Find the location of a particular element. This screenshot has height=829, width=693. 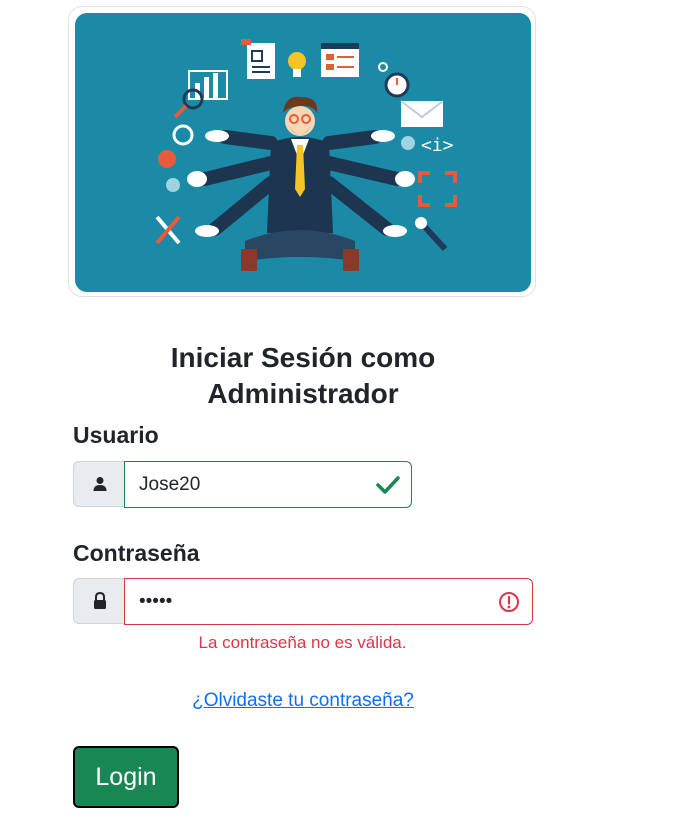

person-icon is located at coordinates (99, 484).